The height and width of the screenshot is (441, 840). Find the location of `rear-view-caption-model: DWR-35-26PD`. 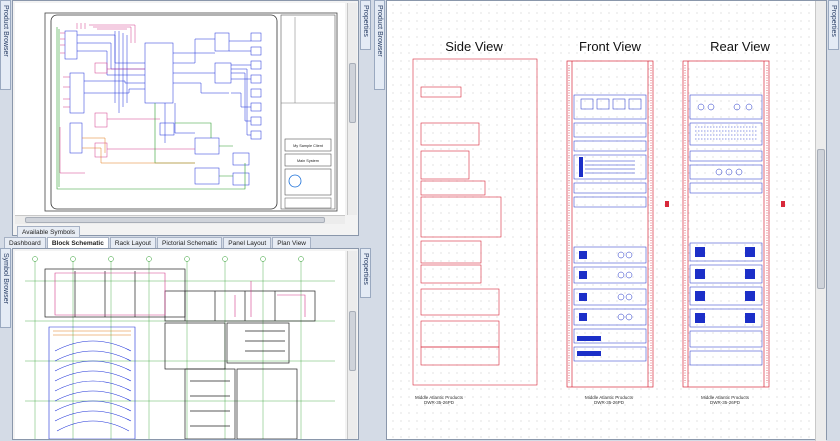

rear-view-caption-model: DWR-35-26PD is located at coordinates (724, 402).